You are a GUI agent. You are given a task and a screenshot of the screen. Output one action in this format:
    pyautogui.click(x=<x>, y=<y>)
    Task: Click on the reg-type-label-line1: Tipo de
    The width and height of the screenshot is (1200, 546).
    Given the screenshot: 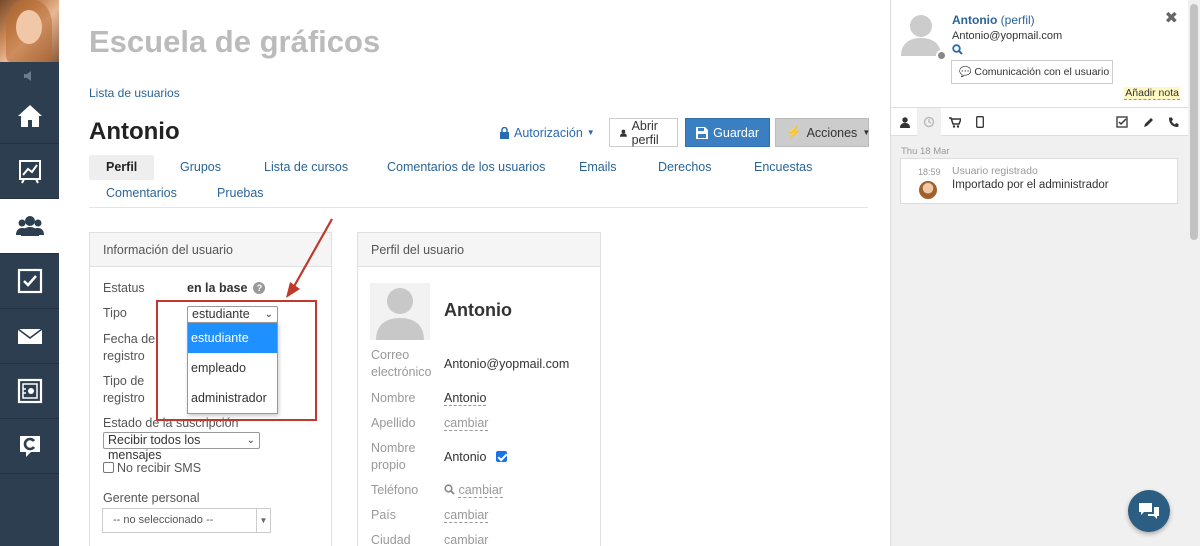 What is the action you would take?
    pyautogui.click(x=124, y=381)
    